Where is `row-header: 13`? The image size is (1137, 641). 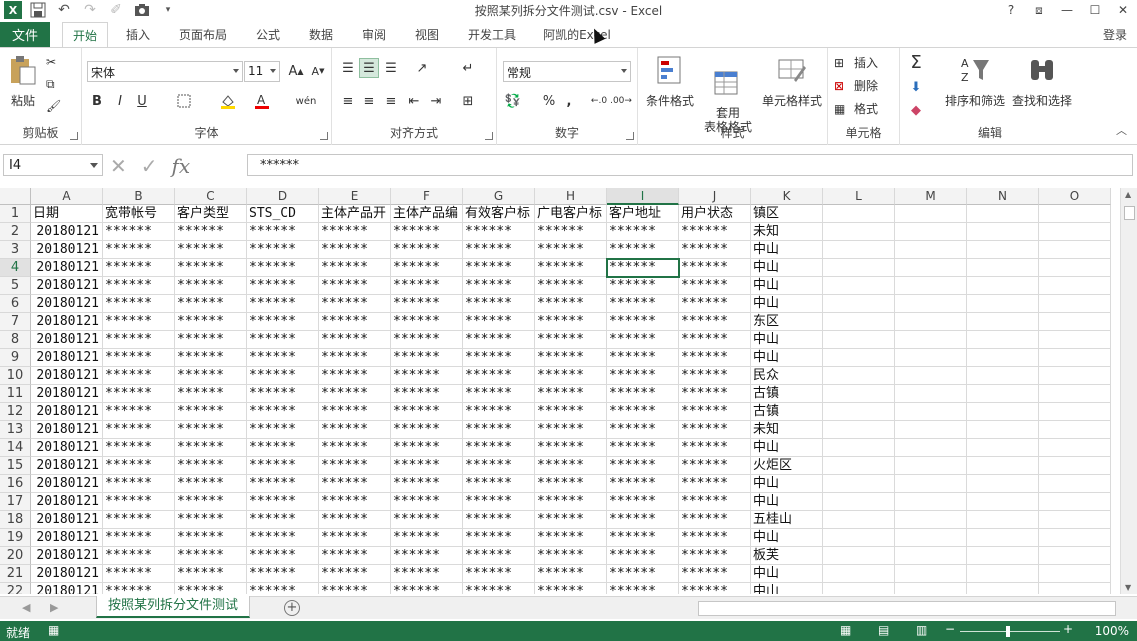
row-header: 13 is located at coordinates (15, 430).